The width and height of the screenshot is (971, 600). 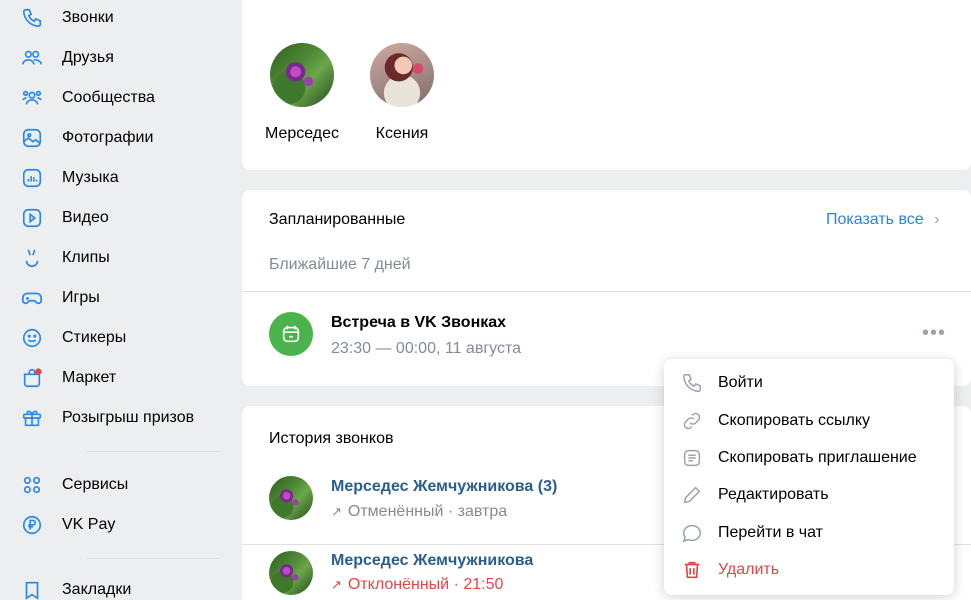 What do you see at coordinates (32, 218) in the screenshot?
I see `video-icon` at bounding box center [32, 218].